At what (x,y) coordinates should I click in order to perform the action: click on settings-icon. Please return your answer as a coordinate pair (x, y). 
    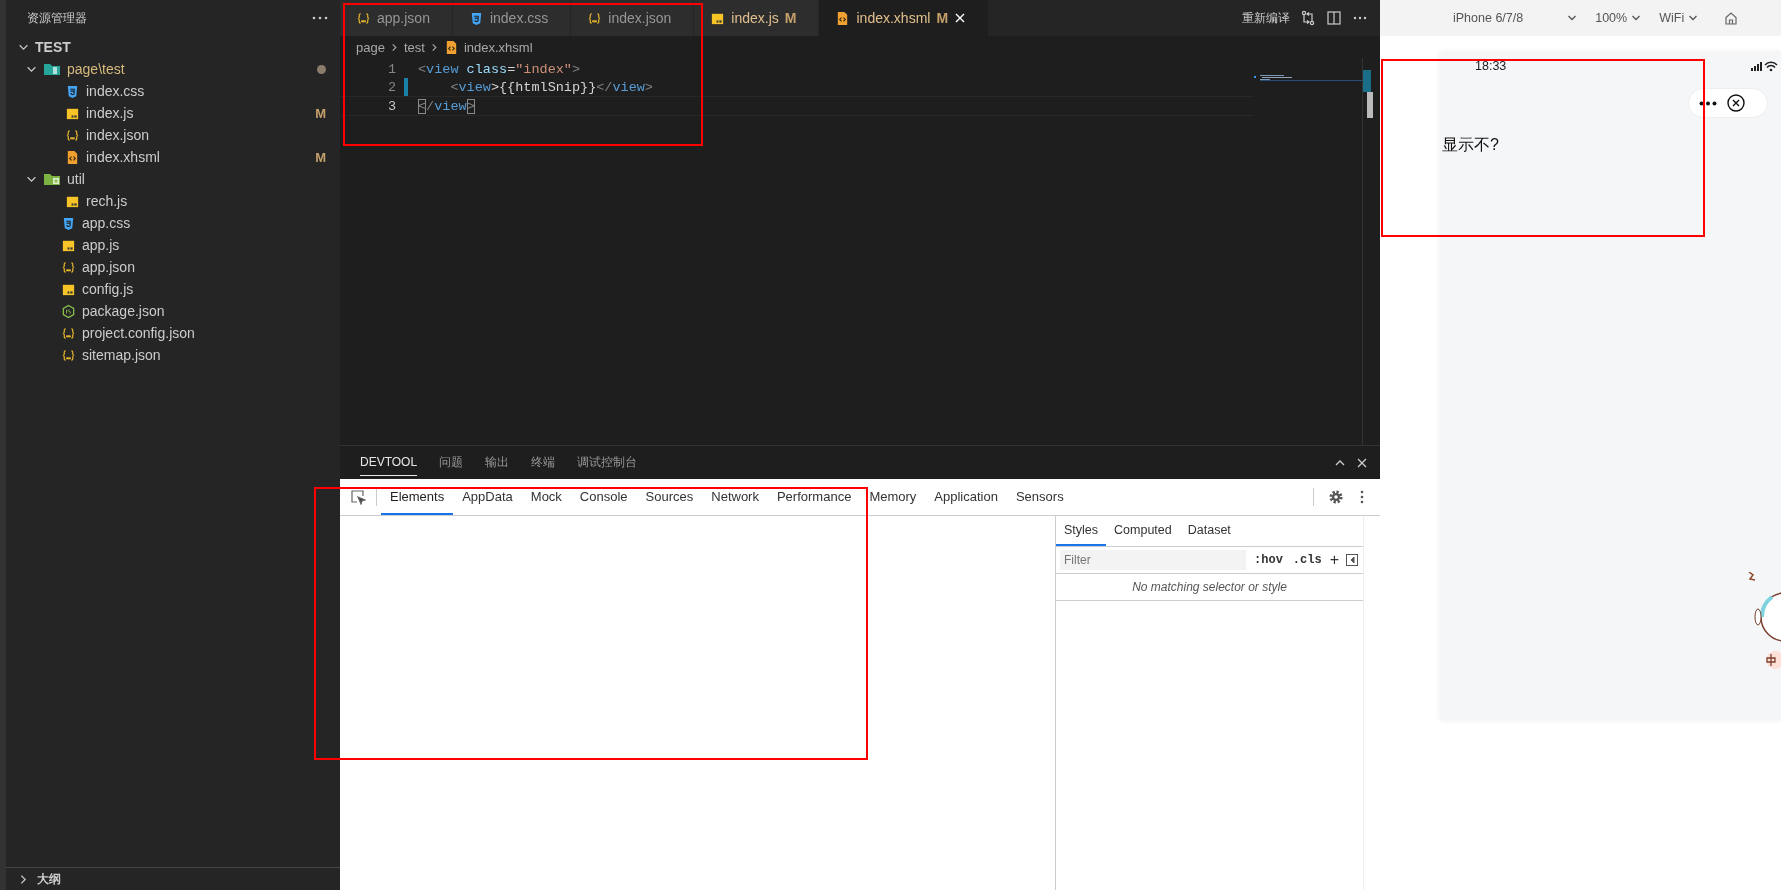
    Looking at the image, I should click on (1336, 497).